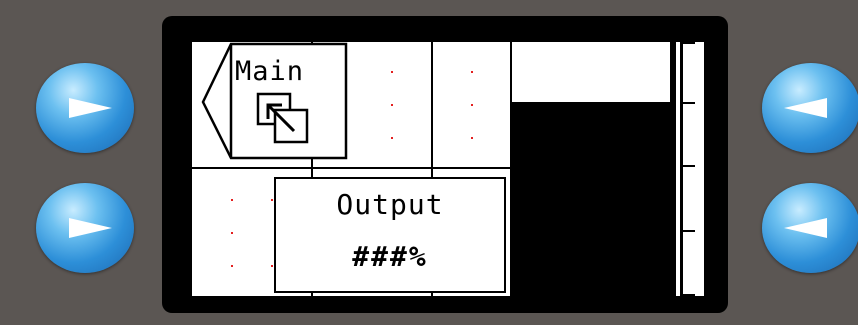 The width and height of the screenshot is (858, 325). Describe the element at coordinates (390, 235) in the screenshot. I see `output-display: Output ###%` at that location.